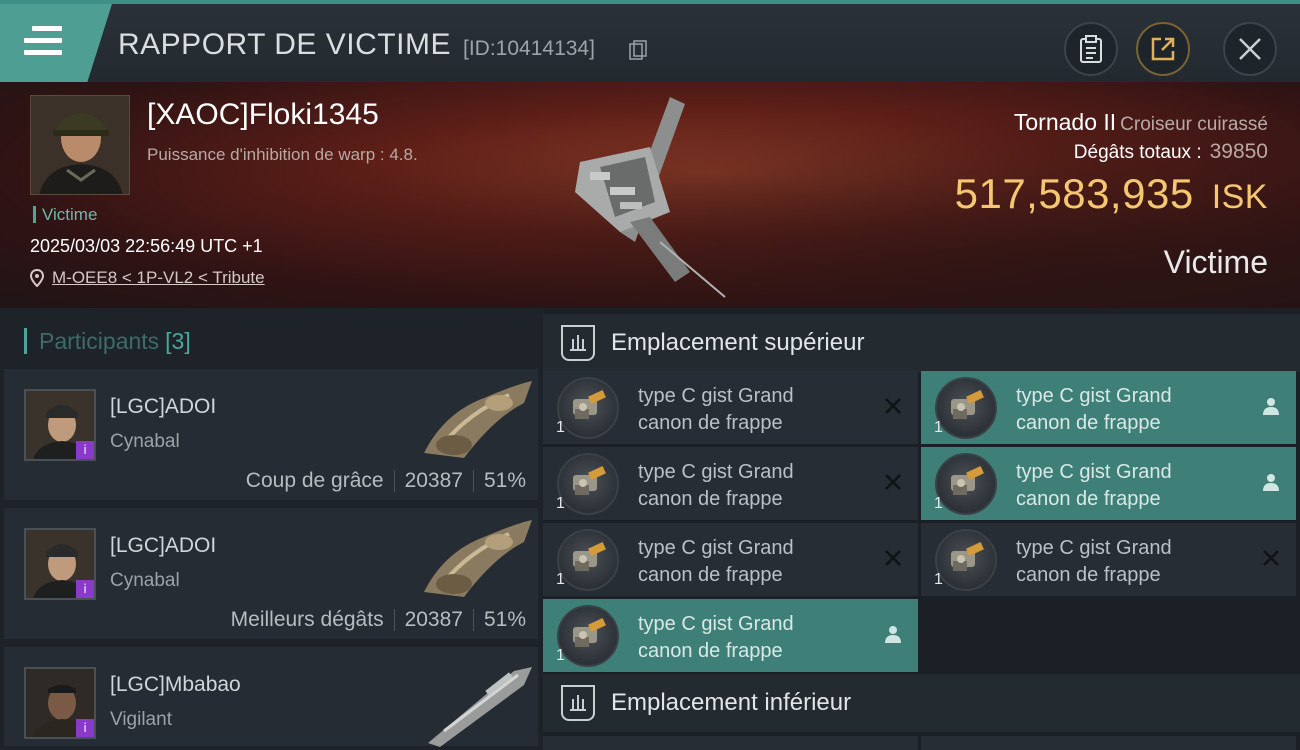 The width and height of the screenshot is (1300, 750). Describe the element at coordinates (1074, 193) in the screenshot. I see `isk-amount: 517,583,935` at that location.